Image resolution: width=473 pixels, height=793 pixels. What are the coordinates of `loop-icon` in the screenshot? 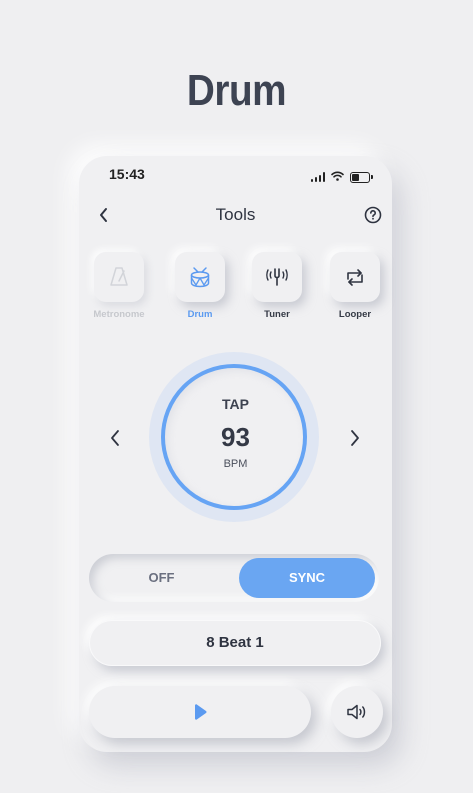 It's located at (355, 277).